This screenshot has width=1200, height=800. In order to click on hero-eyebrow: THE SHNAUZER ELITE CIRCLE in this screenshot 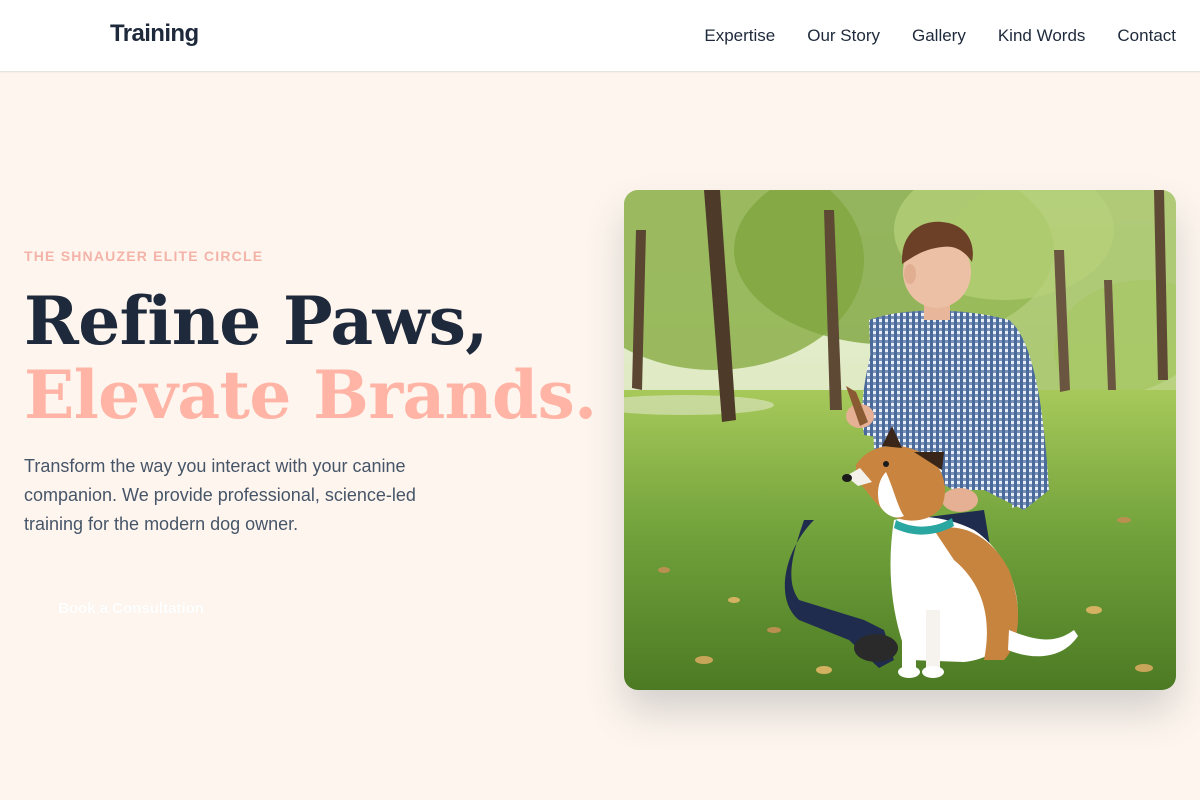, I will do `click(144, 256)`.